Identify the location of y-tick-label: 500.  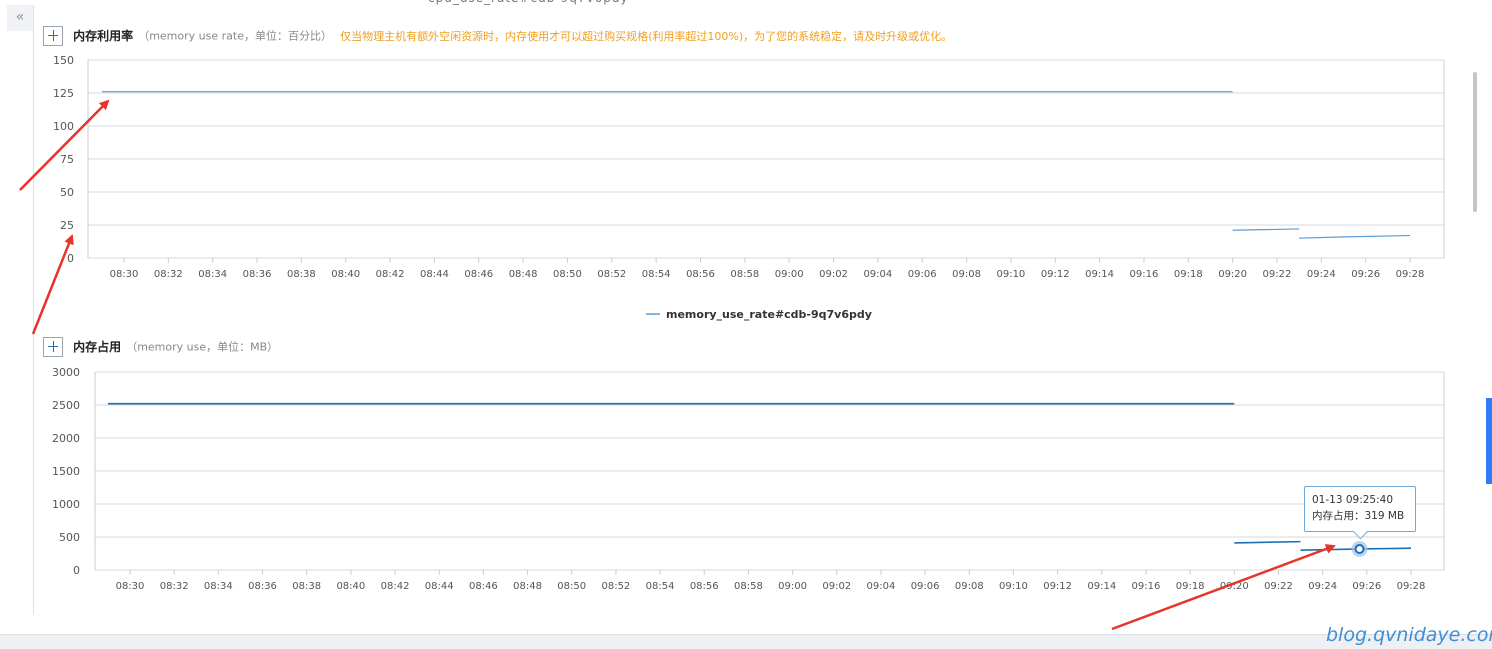
(69, 537).